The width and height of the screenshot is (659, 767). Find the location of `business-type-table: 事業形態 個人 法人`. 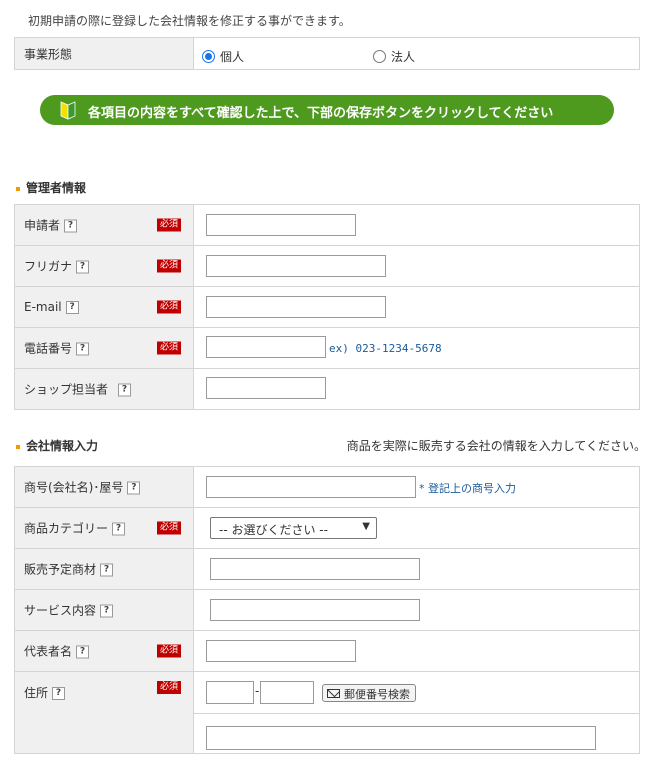

business-type-table: 事業形態 個人 法人 is located at coordinates (327, 53).